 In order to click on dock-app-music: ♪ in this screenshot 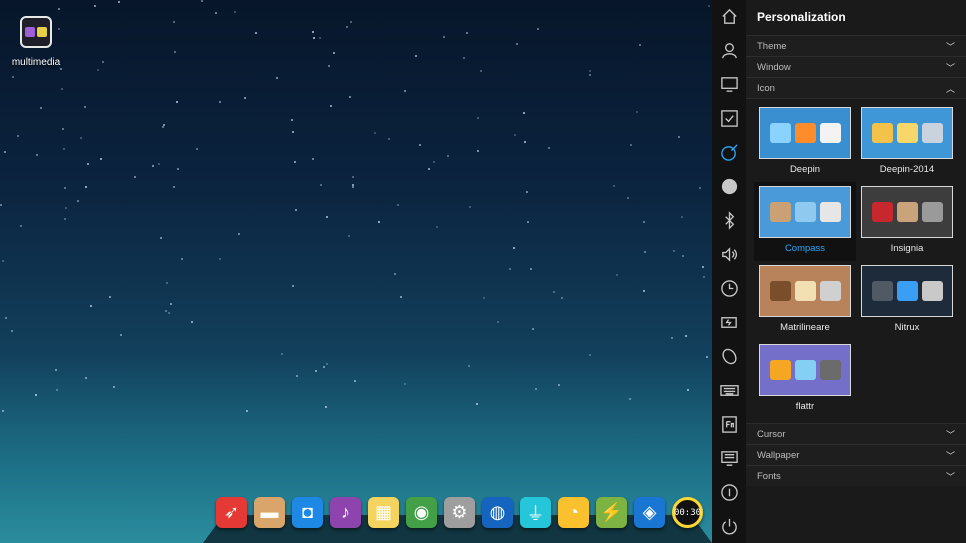, I will do `click(345, 512)`.